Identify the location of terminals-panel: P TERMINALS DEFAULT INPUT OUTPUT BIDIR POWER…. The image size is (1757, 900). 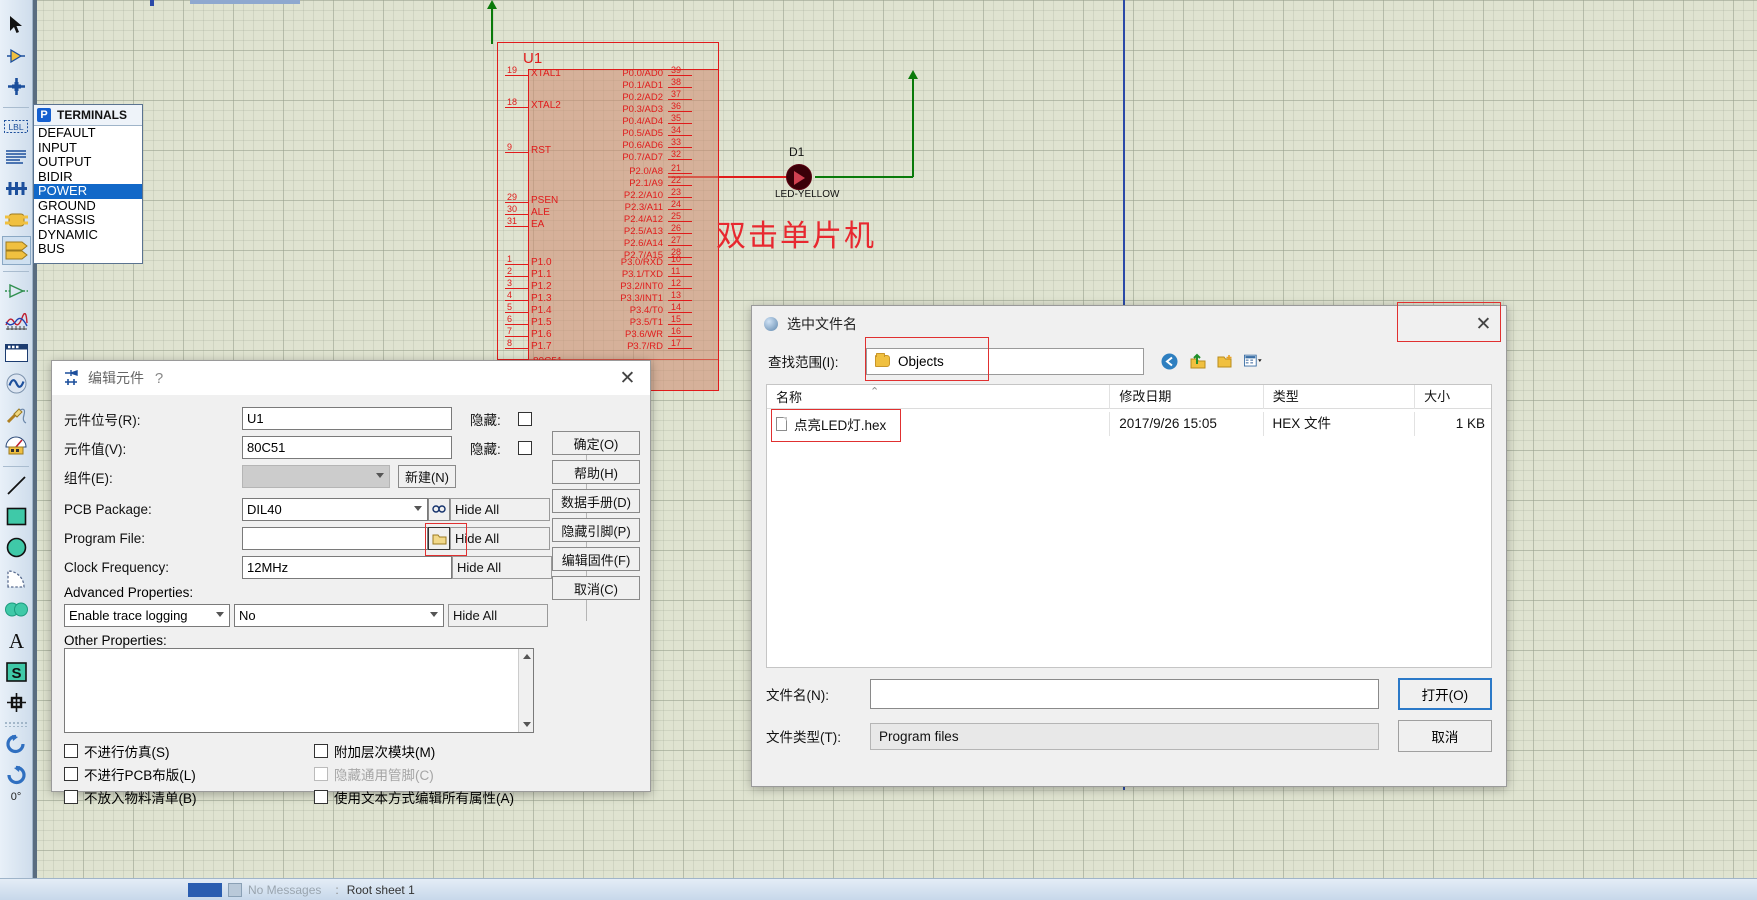
(88, 184).